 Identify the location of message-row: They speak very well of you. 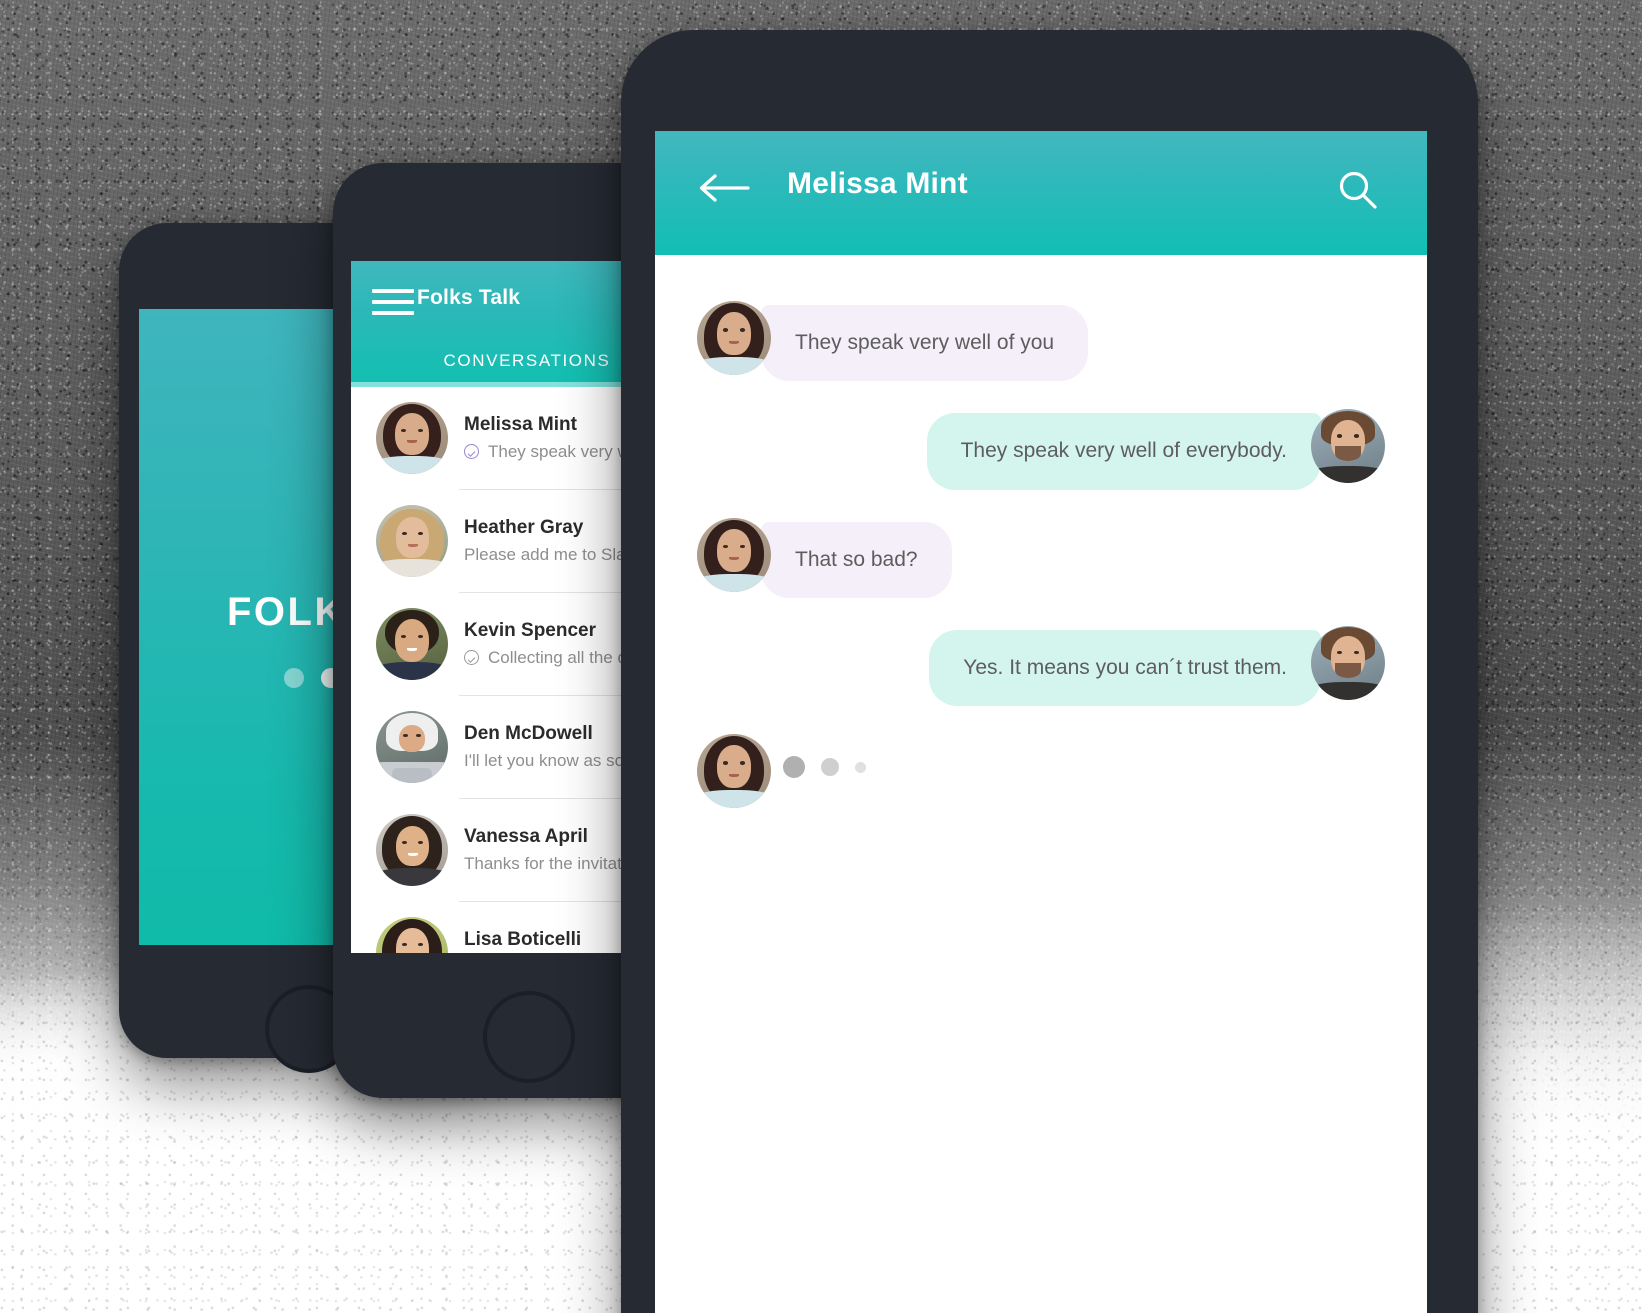
(1041, 341).